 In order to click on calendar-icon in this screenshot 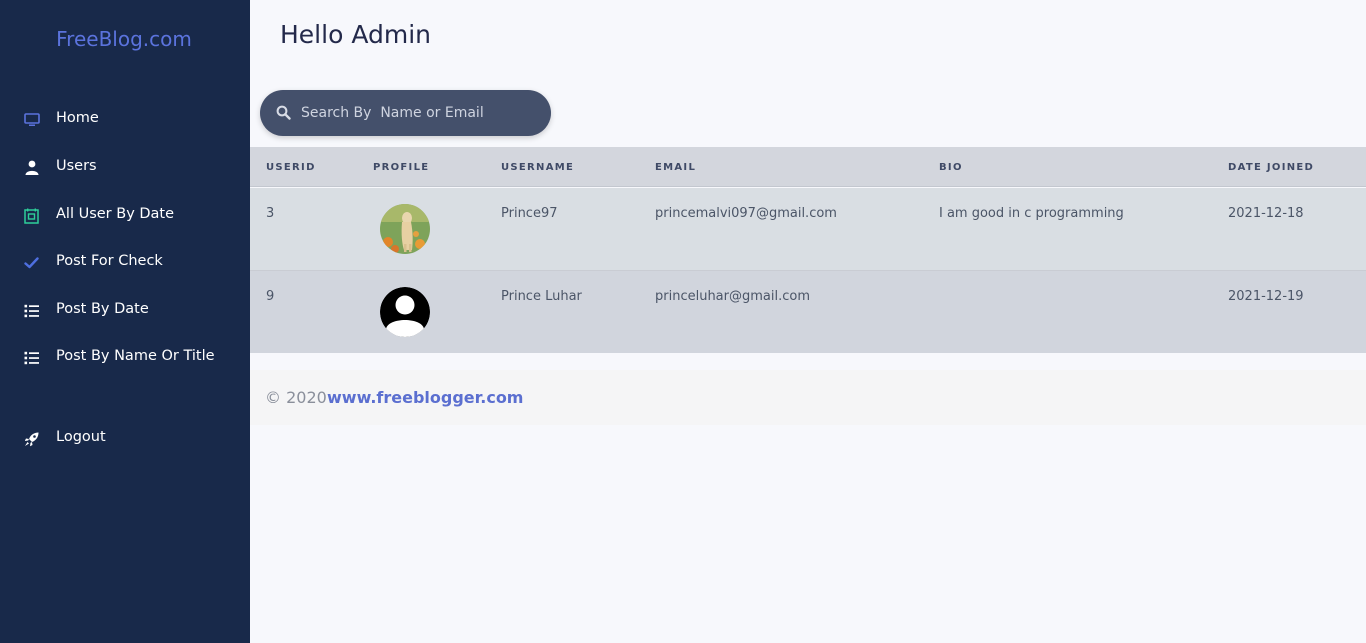, I will do `click(31, 215)`.